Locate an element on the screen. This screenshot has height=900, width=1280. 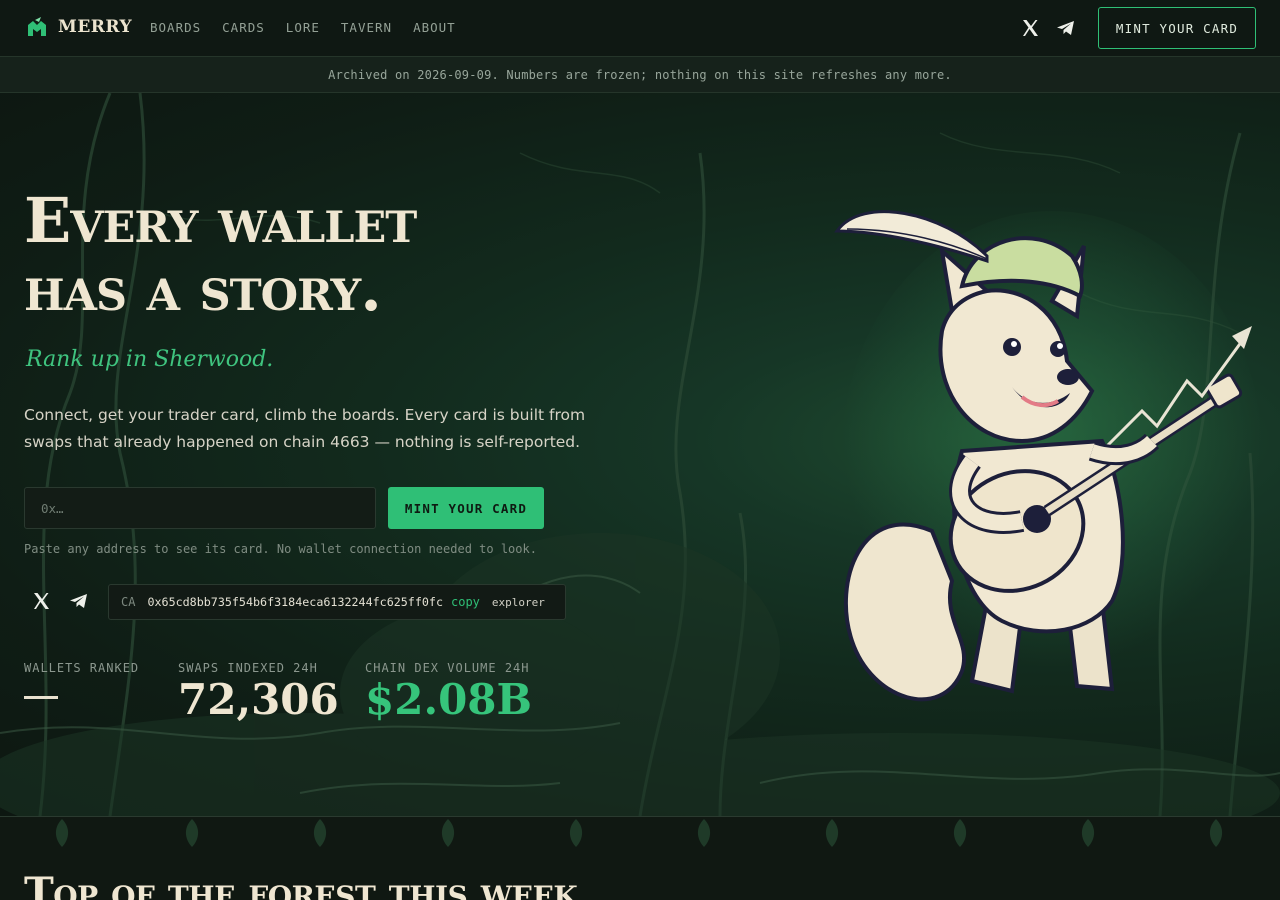
section-title: Top of the forest this week is located at coordinates (301, 884).